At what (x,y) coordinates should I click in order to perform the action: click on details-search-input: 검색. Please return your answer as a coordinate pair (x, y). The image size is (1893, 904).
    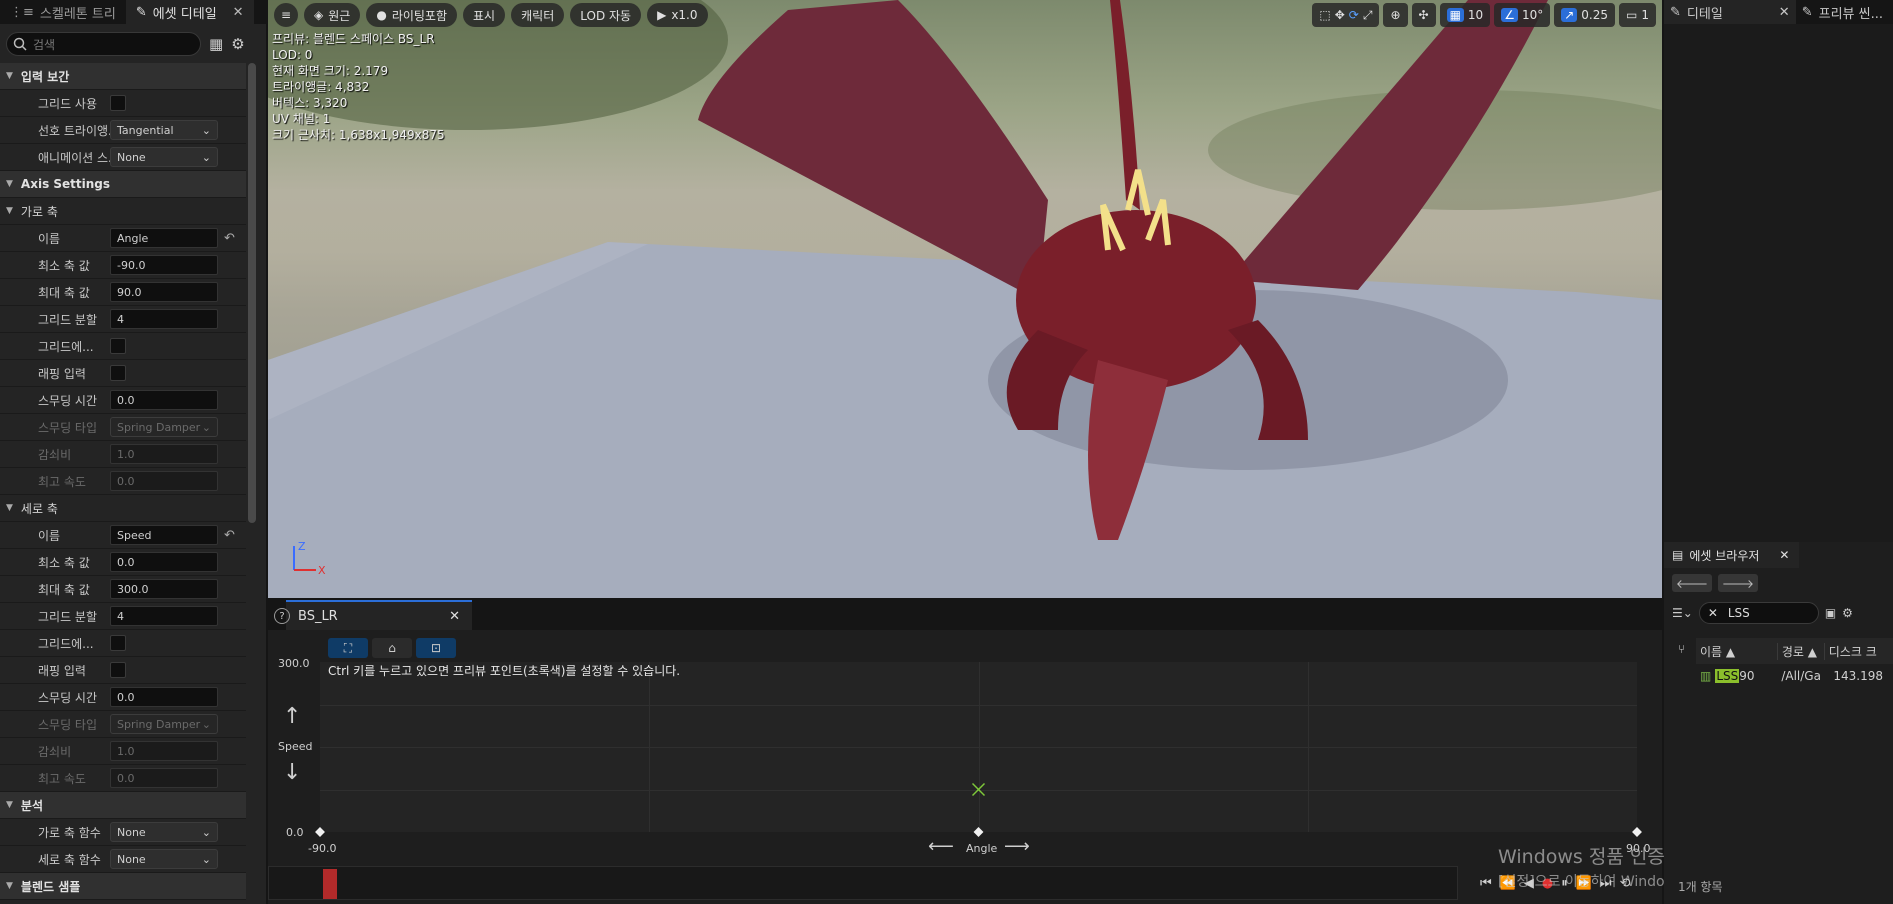
    Looking at the image, I should click on (103, 44).